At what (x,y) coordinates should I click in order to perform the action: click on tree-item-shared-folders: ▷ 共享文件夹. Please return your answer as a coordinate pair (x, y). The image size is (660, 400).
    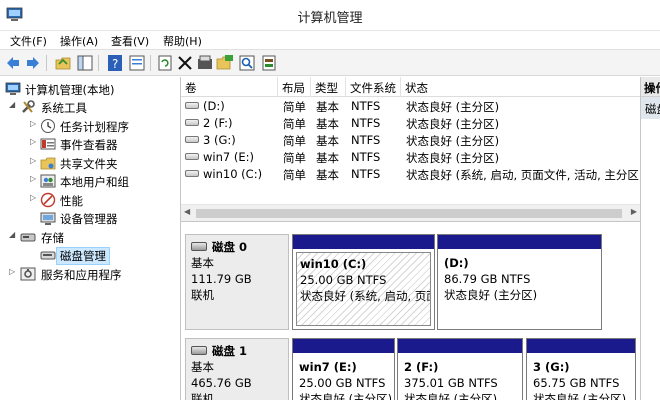
    Looking at the image, I should click on (90, 163).